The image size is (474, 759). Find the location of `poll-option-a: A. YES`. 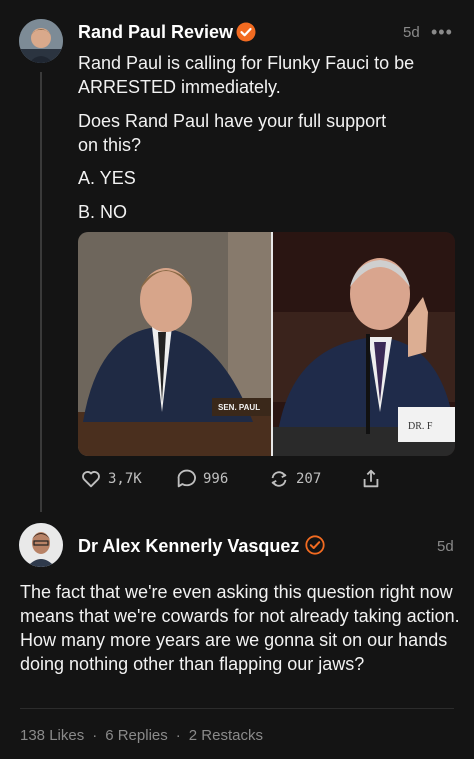

poll-option-a: A. YES is located at coordinates (107, 178).